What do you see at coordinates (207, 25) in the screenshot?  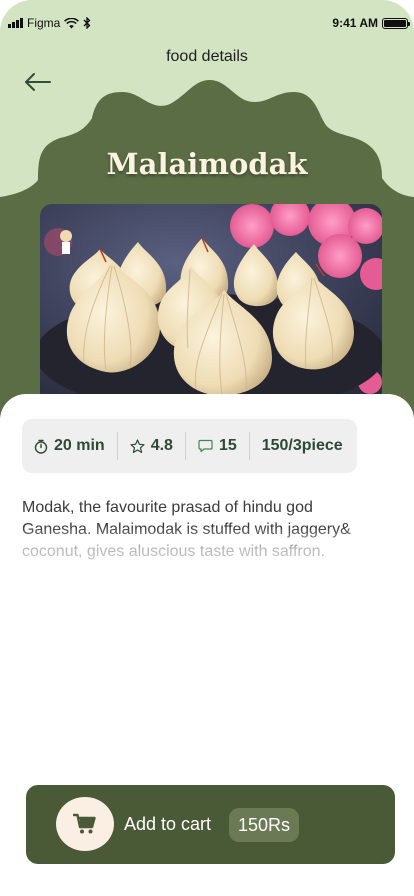 I see `status-bar: Figma 9:41 AM` at bounding box center [207, 25].